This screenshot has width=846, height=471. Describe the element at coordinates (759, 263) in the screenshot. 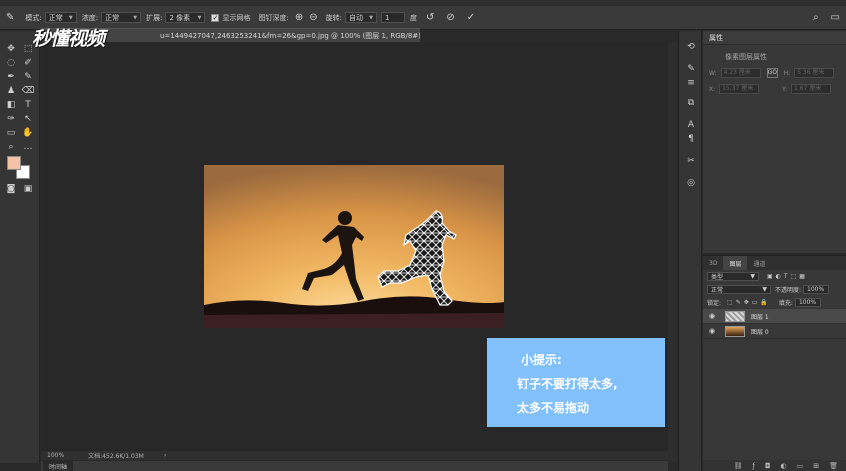

I see `tab-channels: 通道` at that location.